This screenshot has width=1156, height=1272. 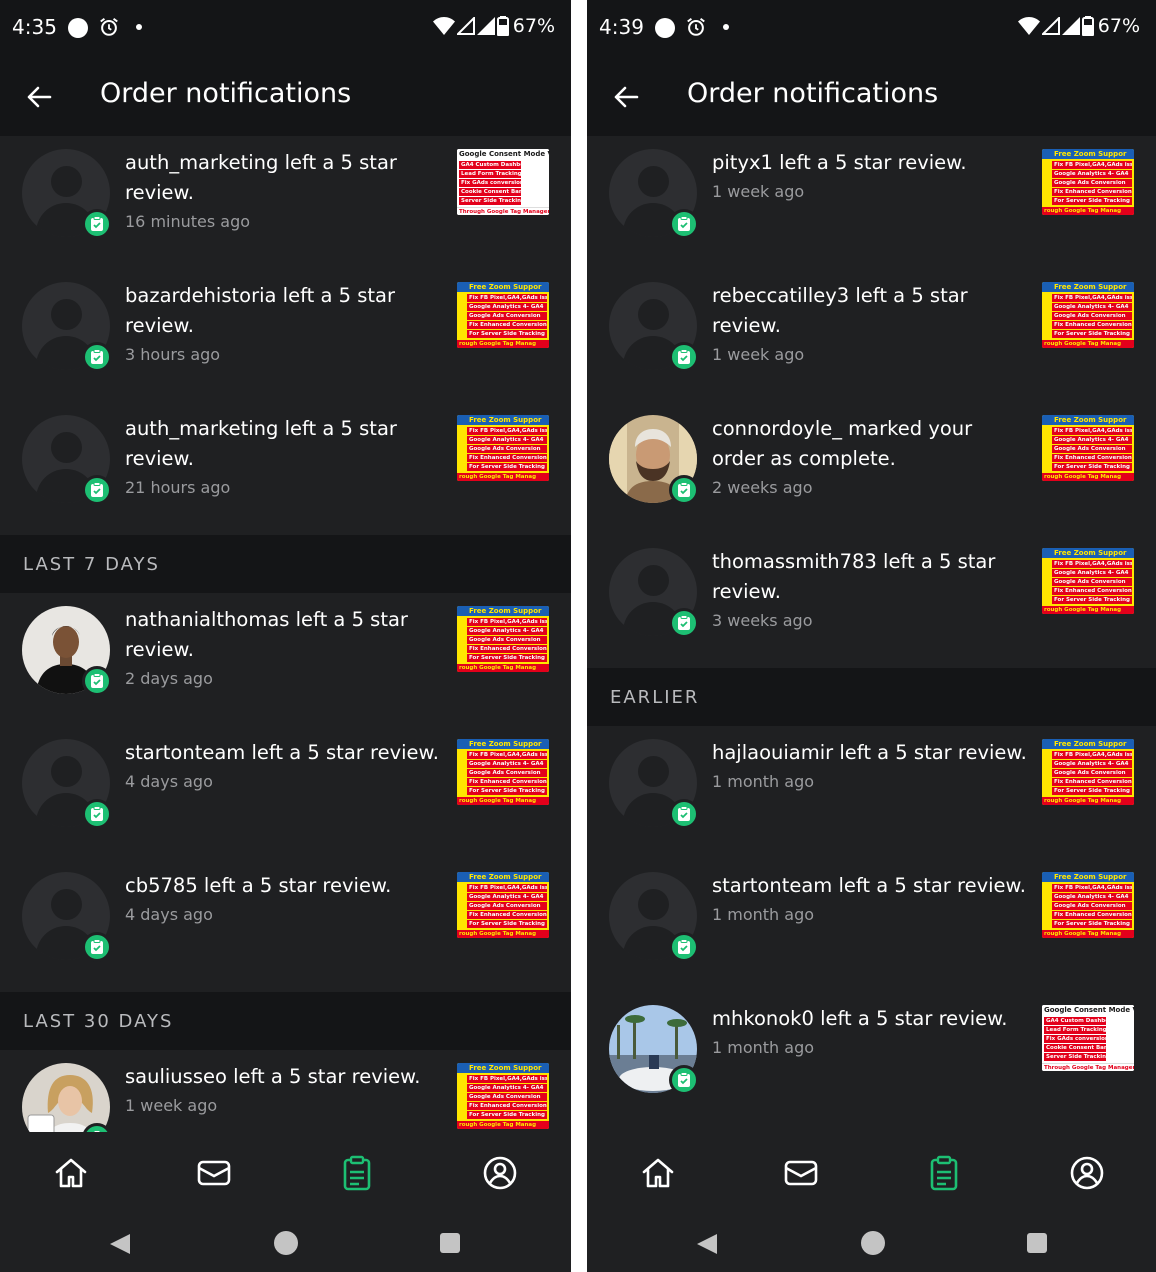 What do you see at coordinates (490, 192) in the screenshot?
I see `thumbnail-row: Cookie Consent Banner` at bounding box center [490, 192].